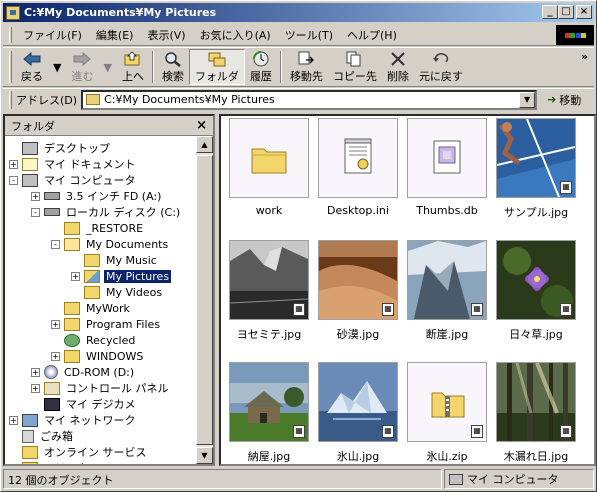 This screenshot has height=492, width=597. I want to click on forward-dropdown-icon: ▼, so click(107, 67).